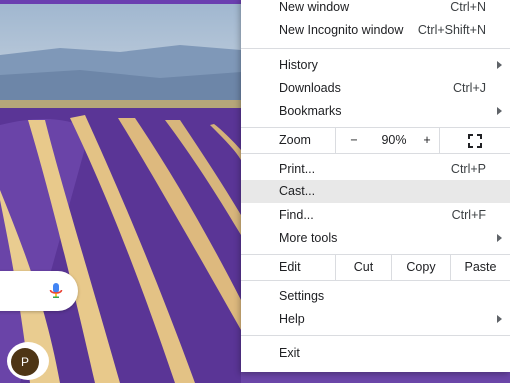  Describe the element at coordinates (298, 65) in the screenshot. I see `menu-item-label: History` at that location.